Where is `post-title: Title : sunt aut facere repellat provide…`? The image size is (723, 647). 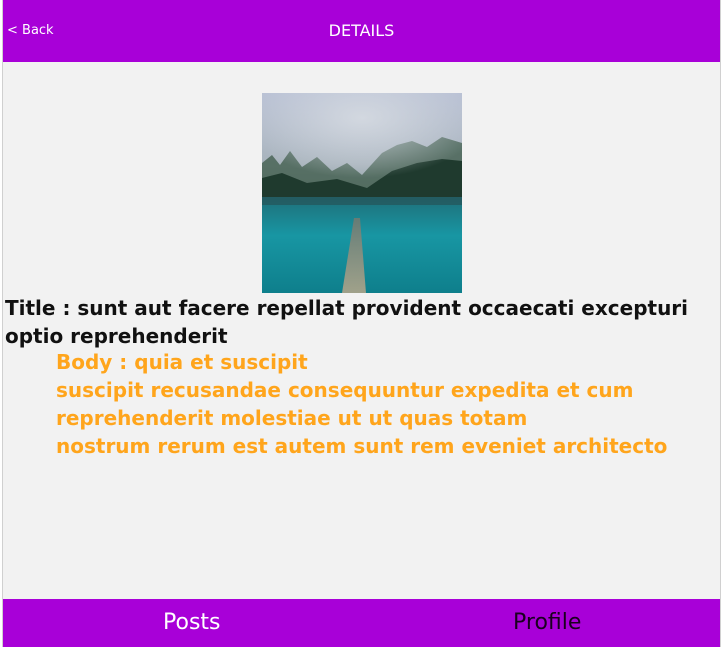 post-title: Title : sunt aut facere repellat provide… is located at coordinates (347, 322).